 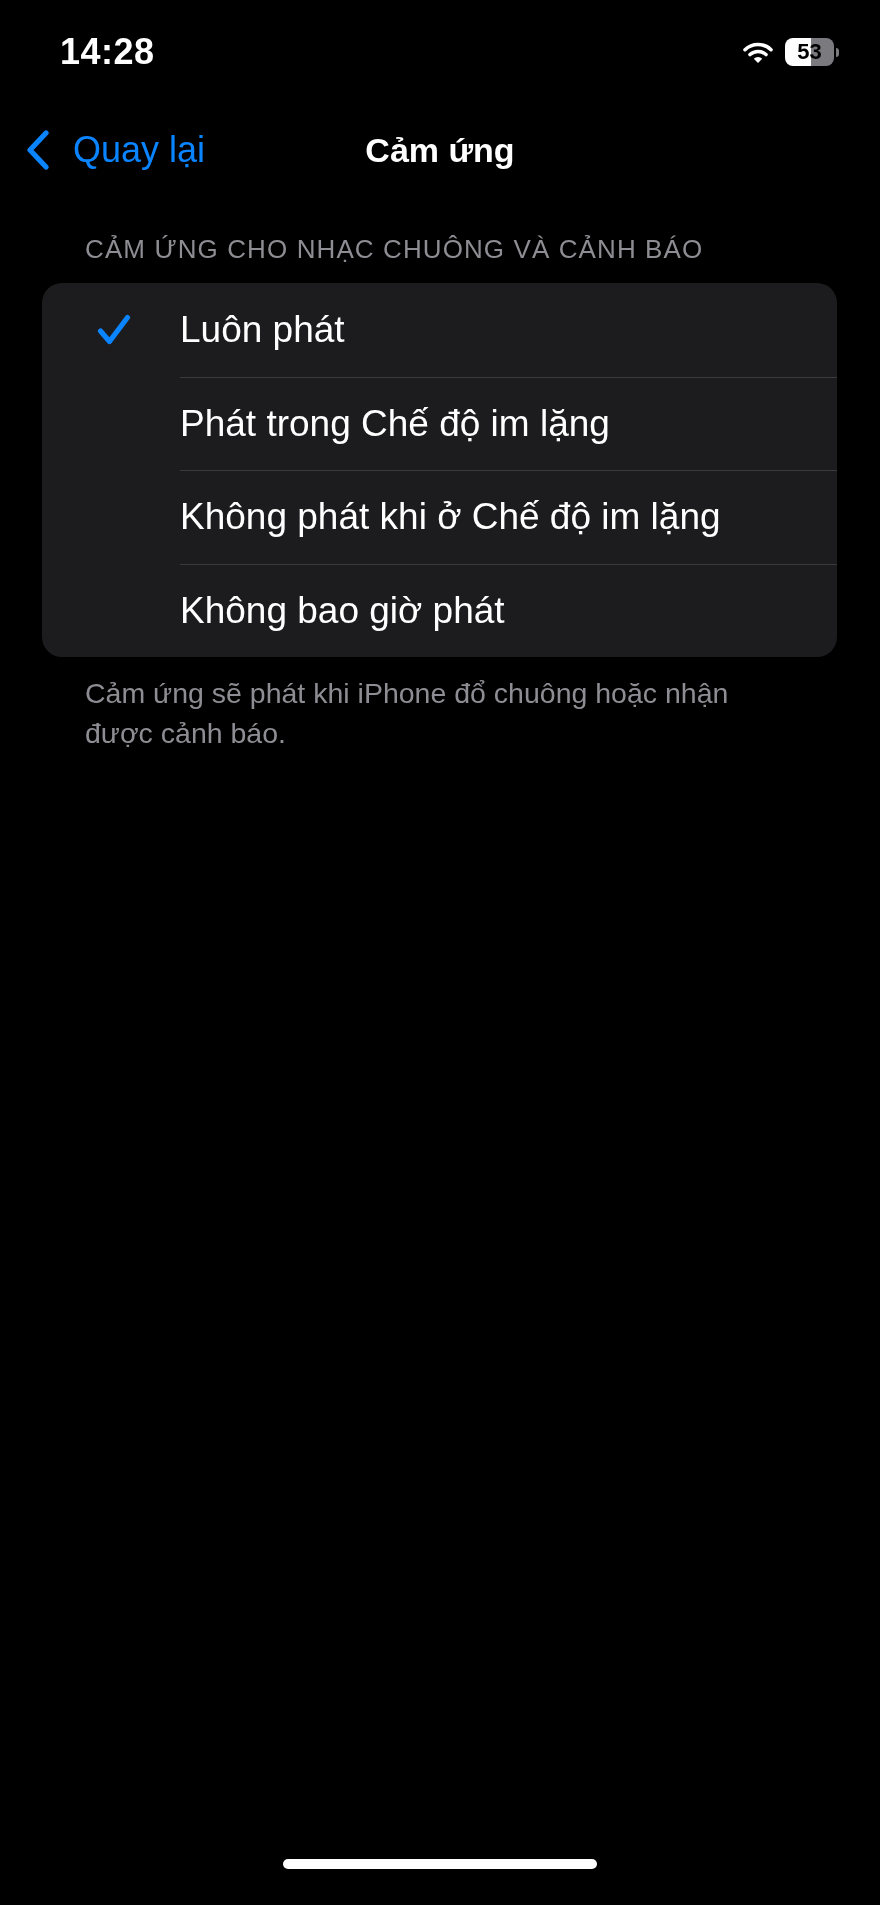 I want to click on page-title: Cảm ứng, so click(x=440, y=150).